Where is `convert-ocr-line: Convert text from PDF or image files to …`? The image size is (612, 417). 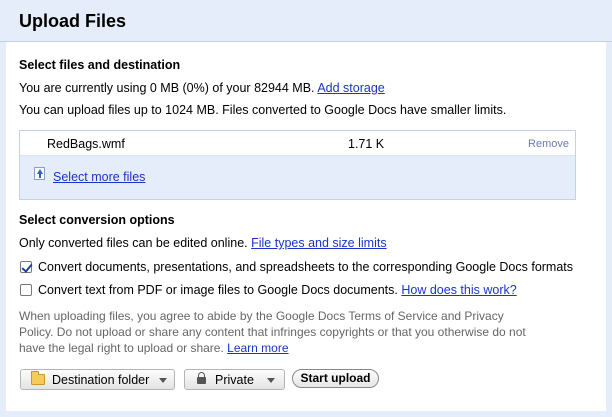
convert-ocr-line: Convert text from PDF or image files to … is located at coordinates (277, 290).